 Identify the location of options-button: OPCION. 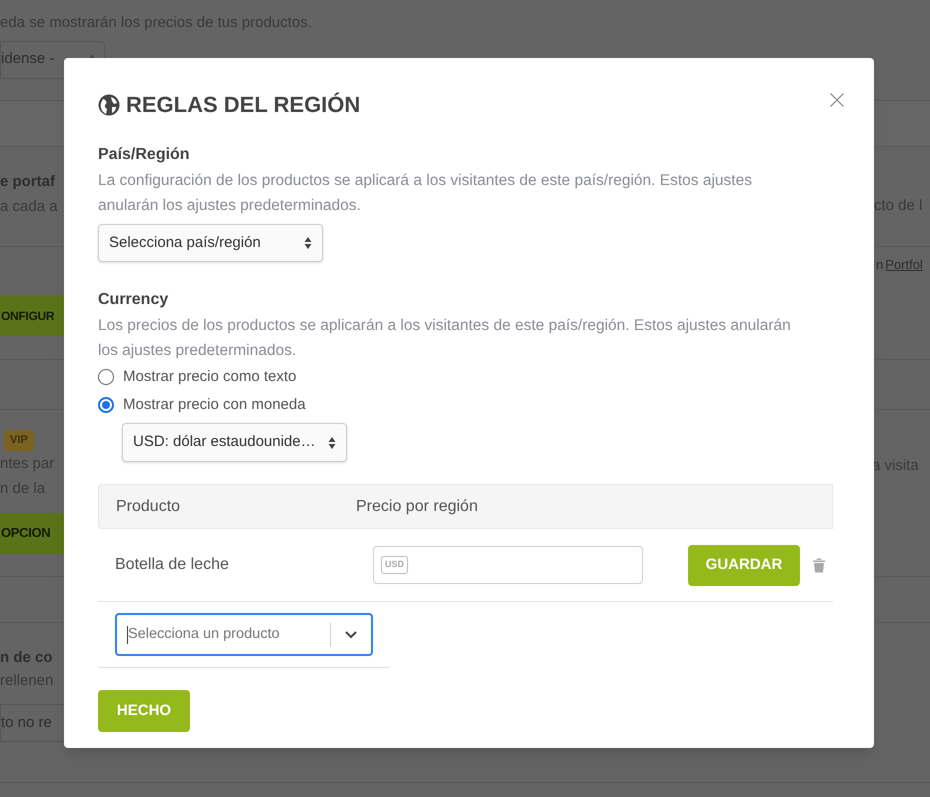
(32, 533).